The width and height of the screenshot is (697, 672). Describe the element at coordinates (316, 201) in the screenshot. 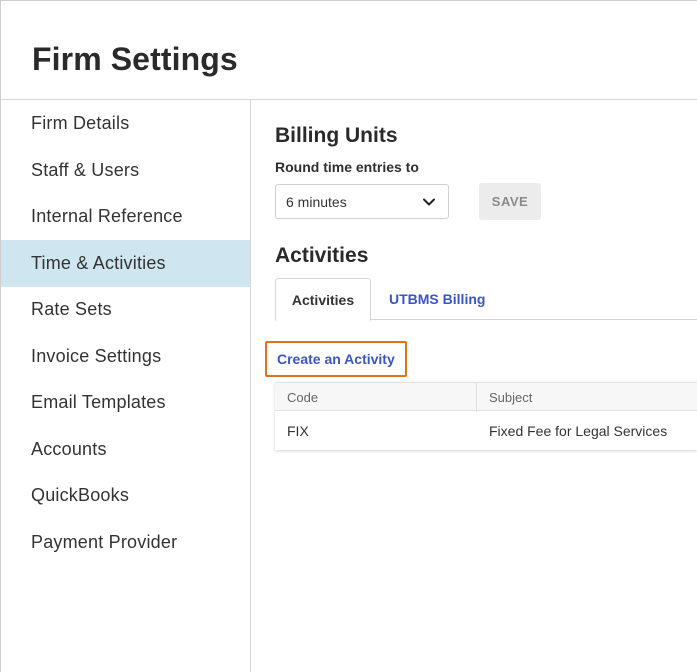

I see `round-time-value: 6 minutes` at that location.